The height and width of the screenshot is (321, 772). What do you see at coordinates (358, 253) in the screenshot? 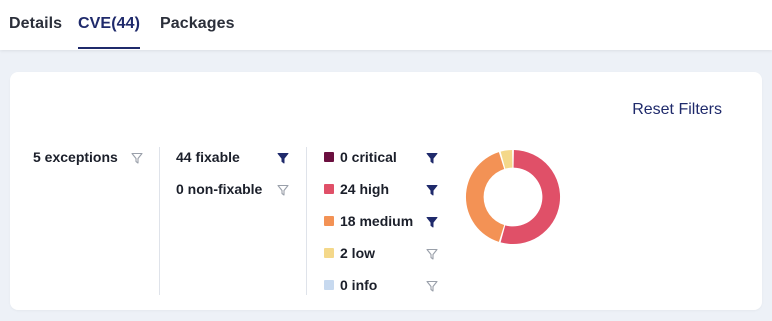
I see `low-label: 2 low` at bounding box center [358, 253].